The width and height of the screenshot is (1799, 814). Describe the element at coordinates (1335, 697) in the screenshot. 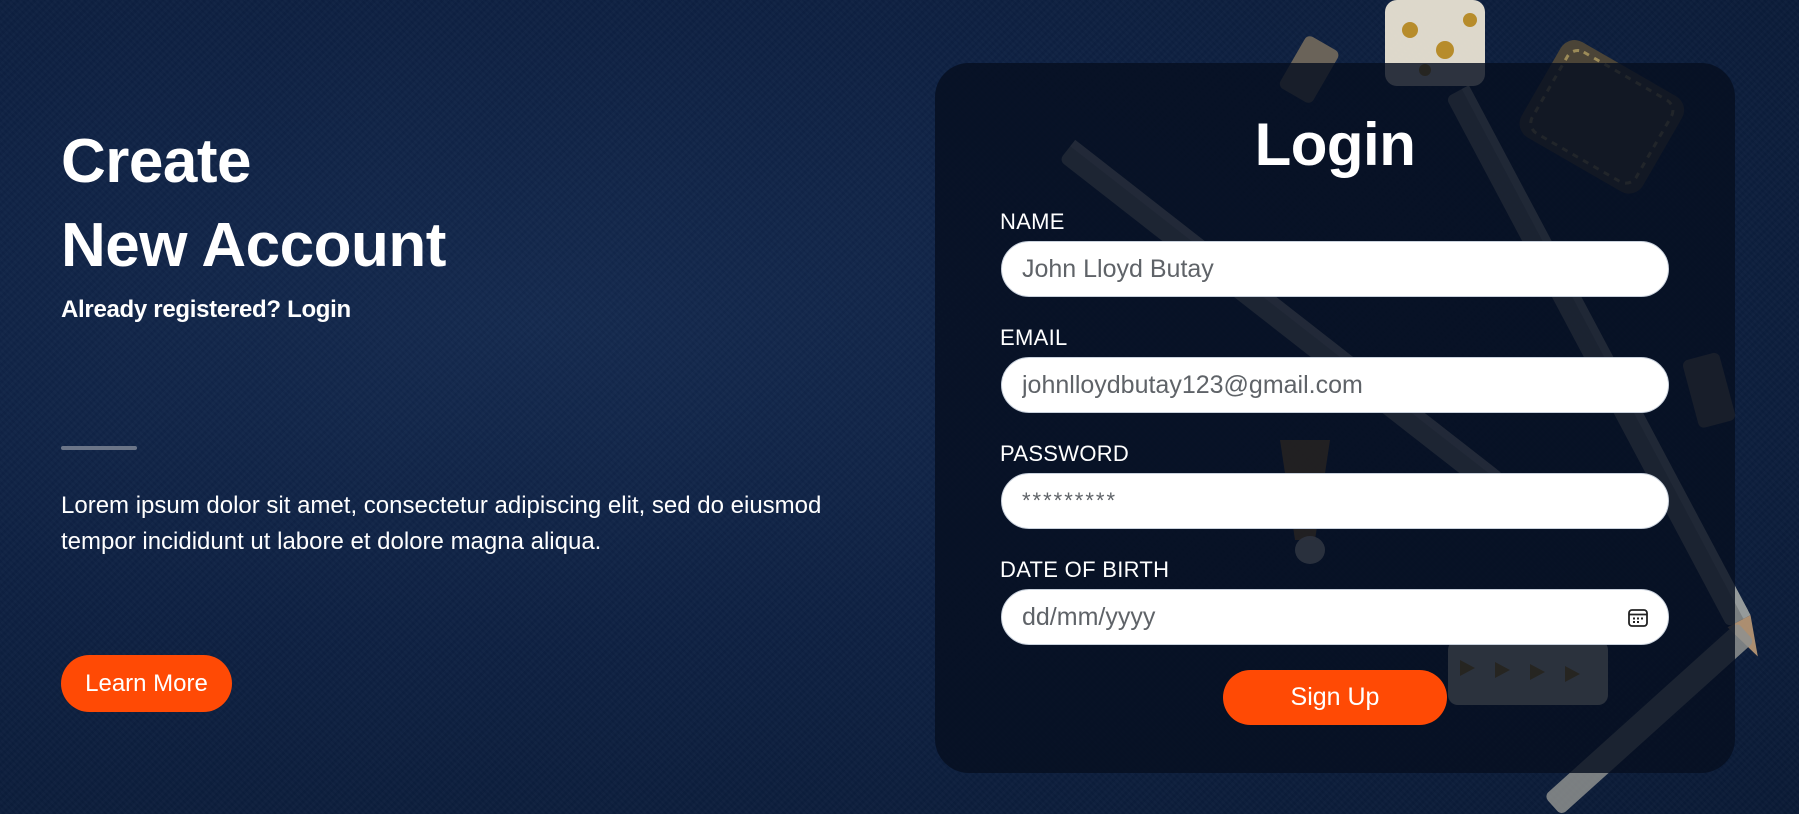

I see `sign-up-button: Sign Up` at that location.